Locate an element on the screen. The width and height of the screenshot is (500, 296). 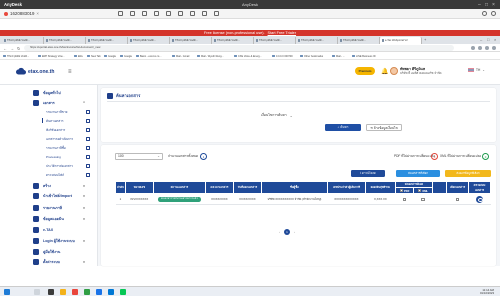
sidebar-sub-verify-files: ตรวจสอบไฟล์ is located at coordinates (70, 175).